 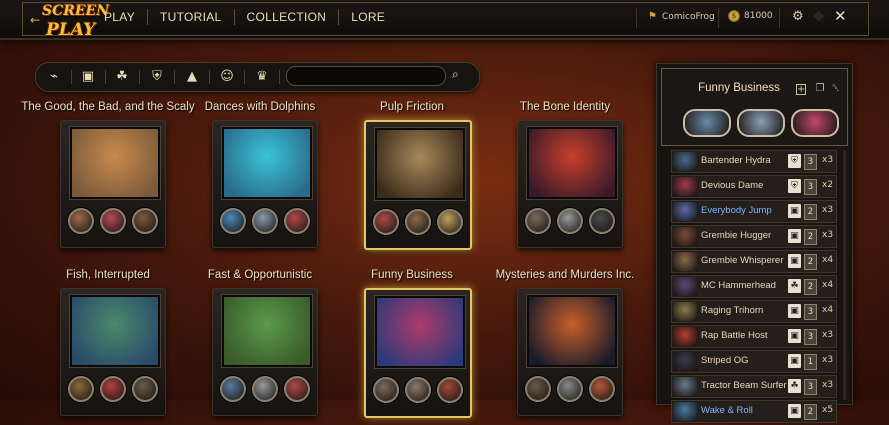 I want to click on main-nav: PLAY TUTORIAL COLLECTION LORE, so click(x=244, y=17).